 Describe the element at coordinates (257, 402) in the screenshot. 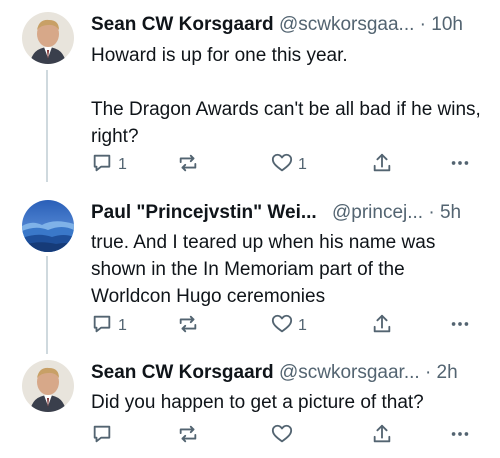

I see `tweet-text: Did you happen to get a picture of that?` at that location.